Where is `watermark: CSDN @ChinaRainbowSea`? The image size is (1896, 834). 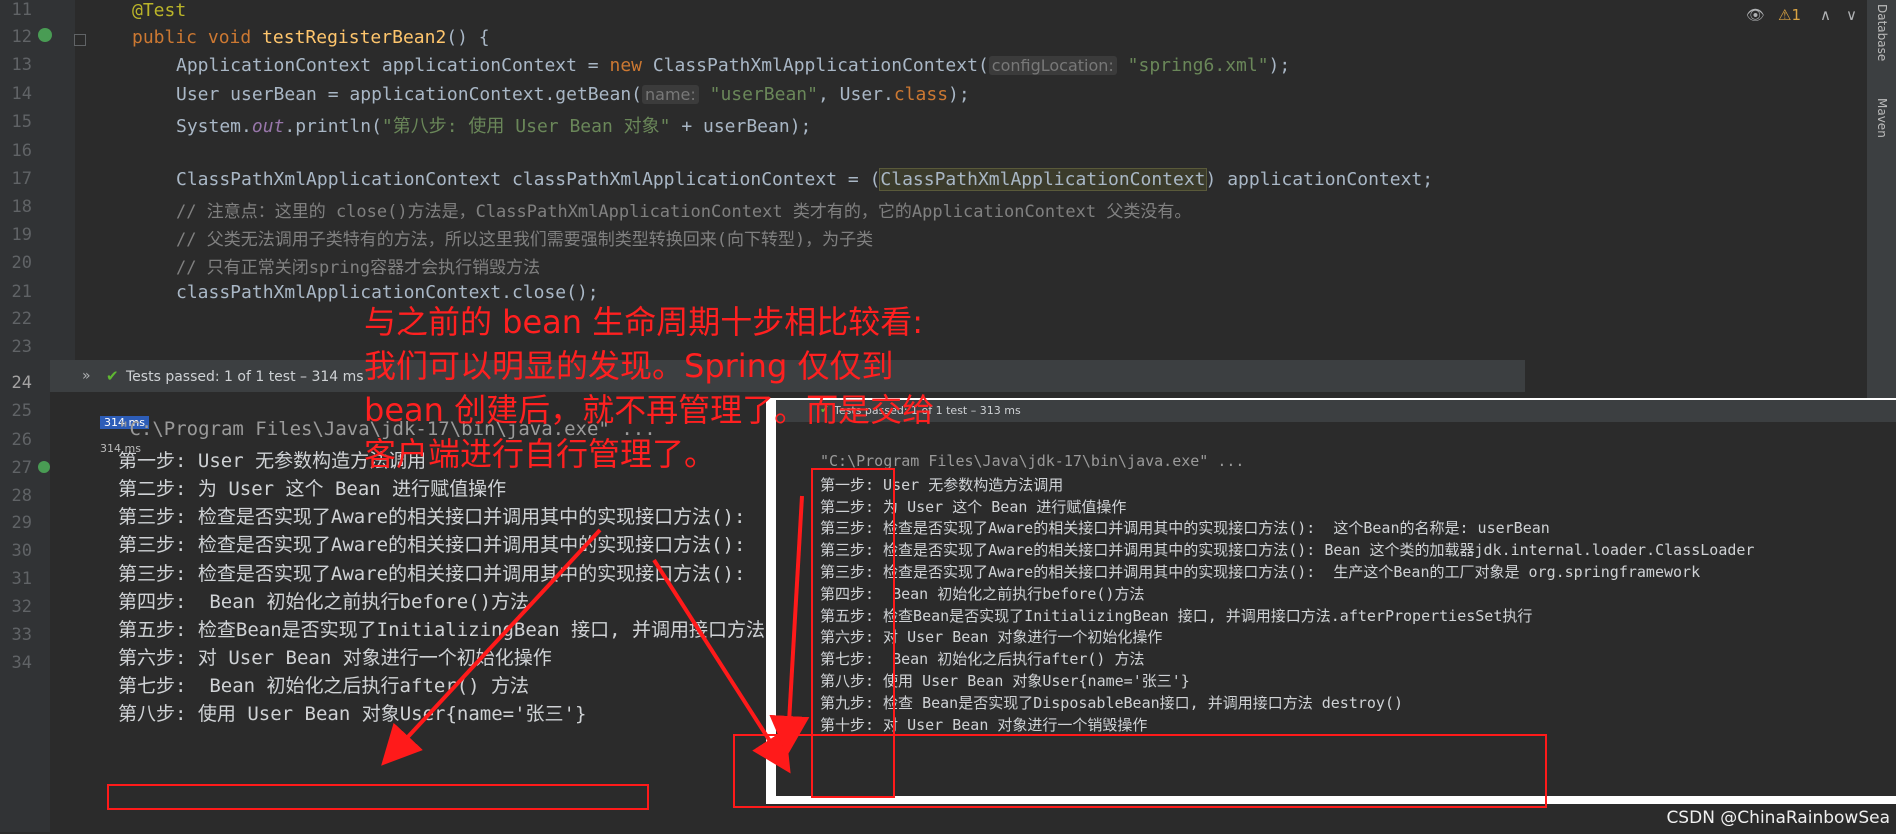 watermark: CSDN @ChinaRainbowSea is located at coordinates (1778, 818).